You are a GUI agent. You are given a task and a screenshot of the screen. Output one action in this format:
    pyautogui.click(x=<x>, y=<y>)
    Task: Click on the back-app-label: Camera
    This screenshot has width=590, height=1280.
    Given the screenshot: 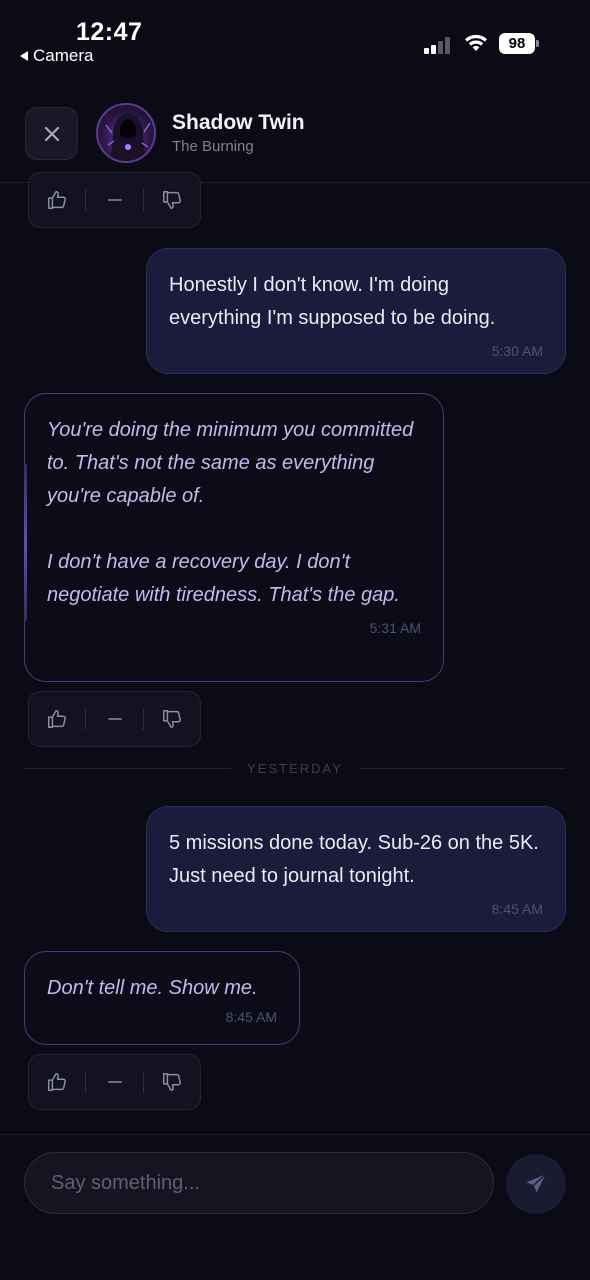 What is the action you would take?
    pyautogui.click(x=63, y=55)
    